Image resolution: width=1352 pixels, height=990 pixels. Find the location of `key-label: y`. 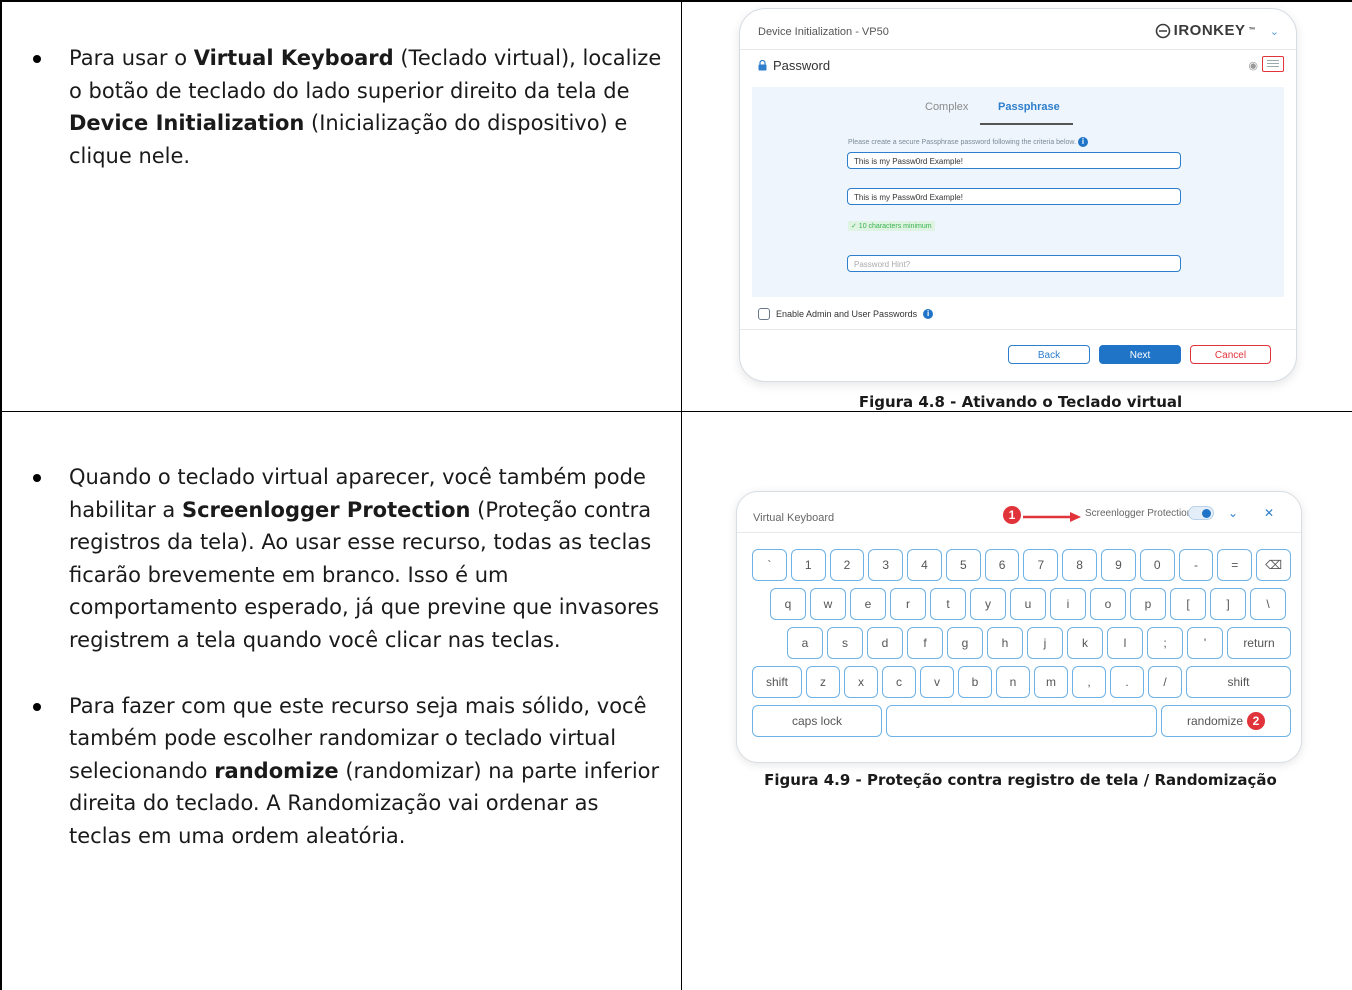

key-label: y is located at coordinates (988, 604).